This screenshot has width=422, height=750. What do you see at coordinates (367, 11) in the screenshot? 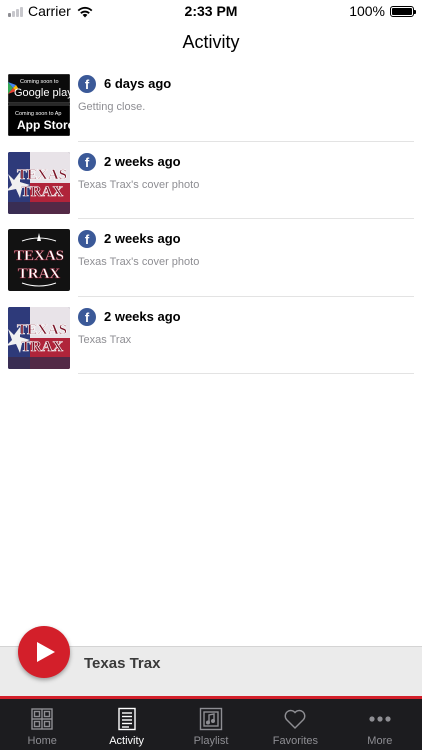
I see `battery-percent: 100%` at bounding box center [367, 11].